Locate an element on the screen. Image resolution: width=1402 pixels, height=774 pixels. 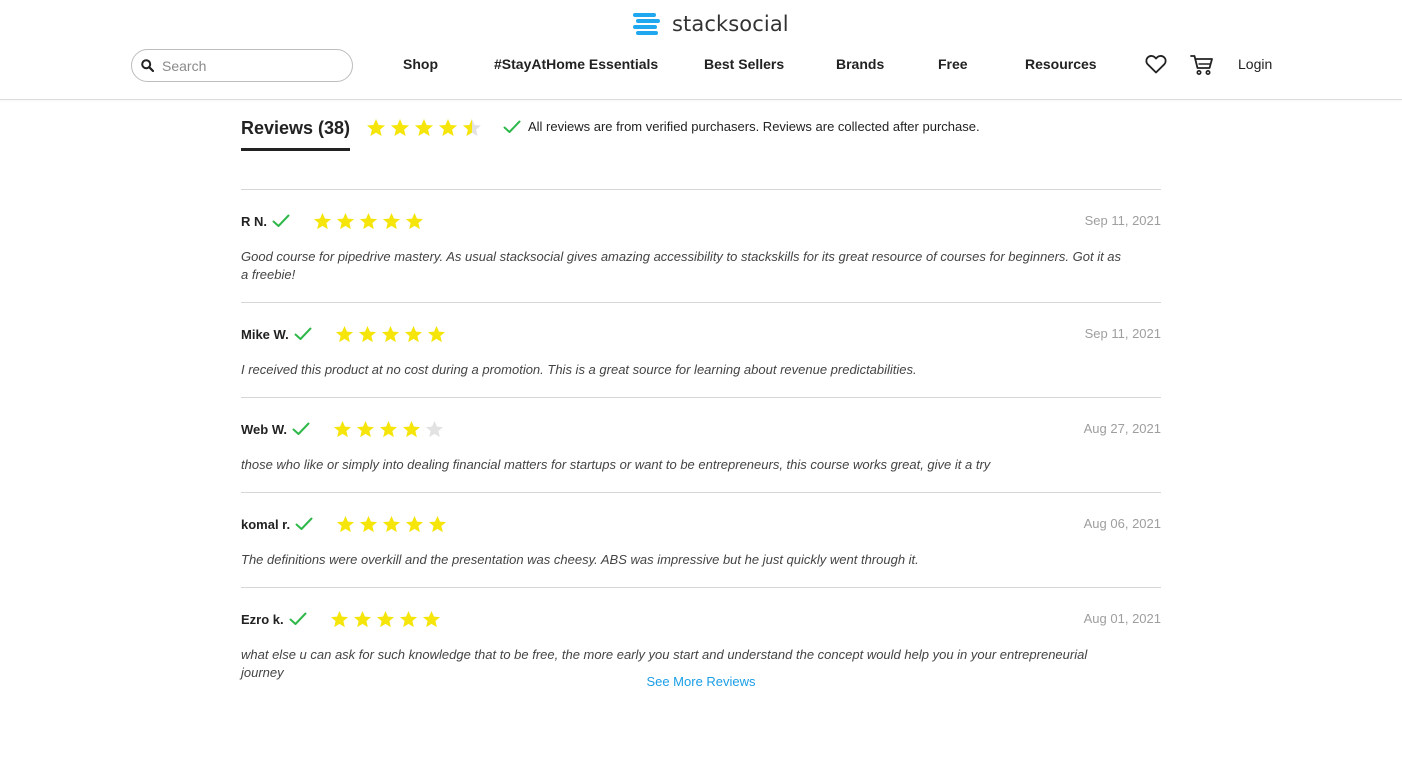
nav-best-sellers: Best Sellers is located at coordinates (744, 64).